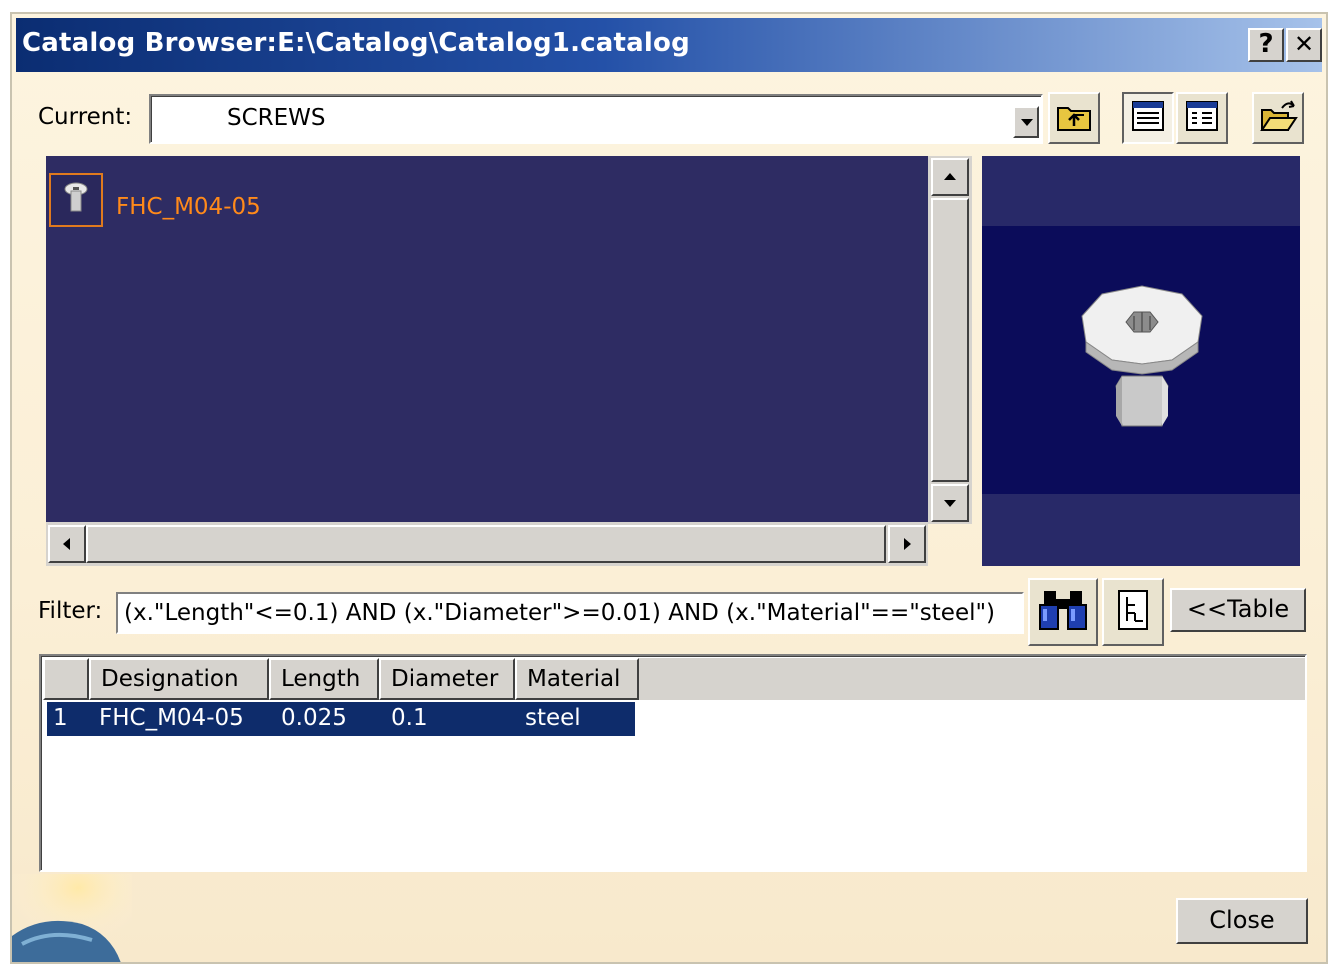 This screenshot has width=1335, height=968. I want to click on list-view-icon, so click(1148, 118).